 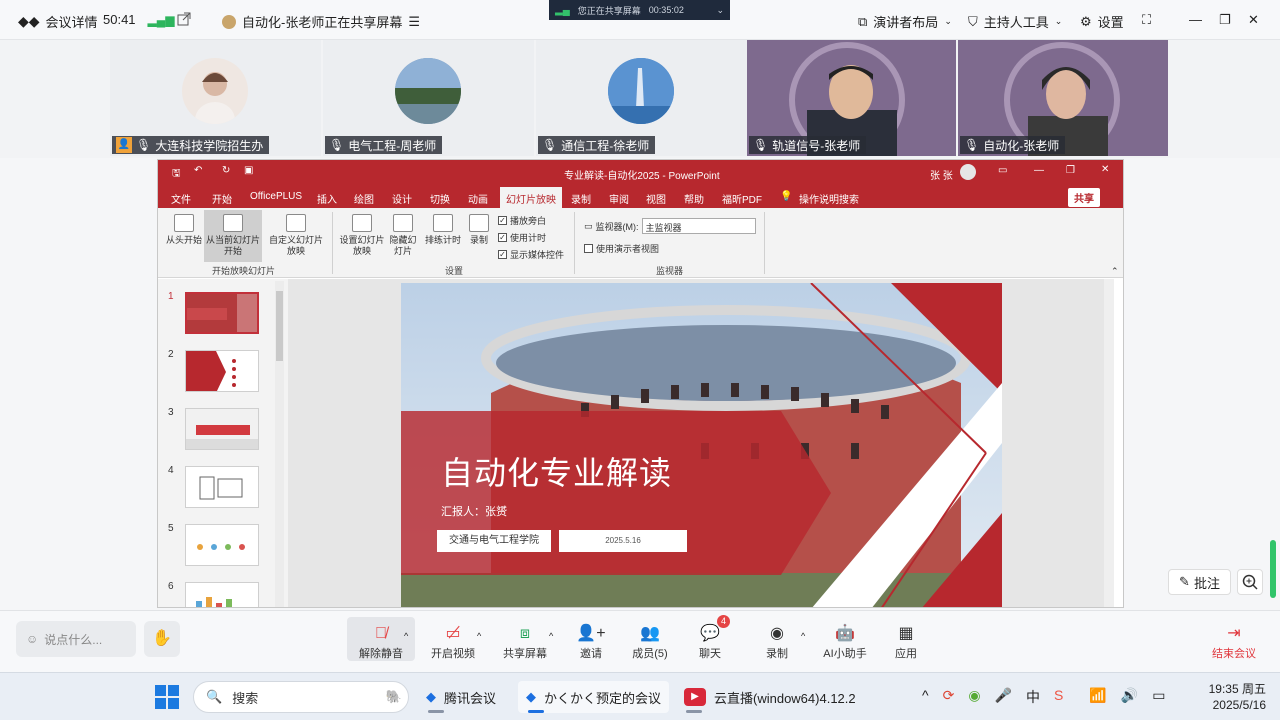 What do you see at coordinates (184, 19) in the screenshot?
I see `popout-icon` at bounding box center [184, 19].